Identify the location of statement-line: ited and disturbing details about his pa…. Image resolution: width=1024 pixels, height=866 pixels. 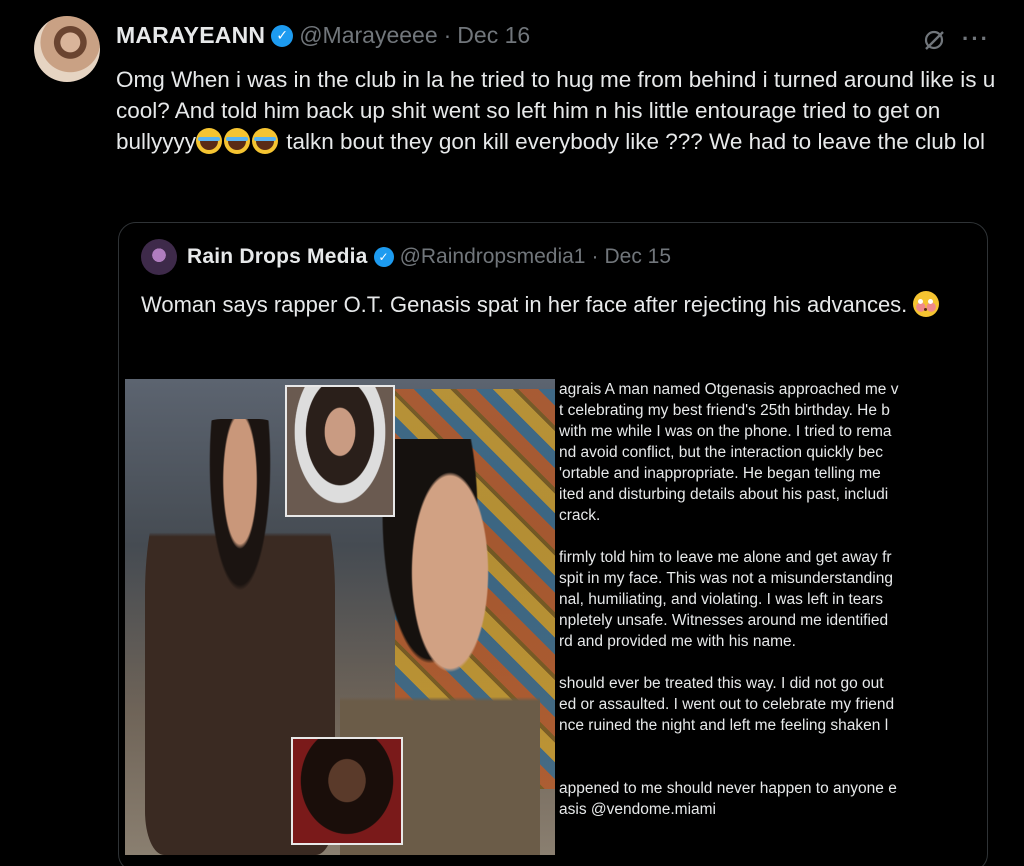
(724, 494).